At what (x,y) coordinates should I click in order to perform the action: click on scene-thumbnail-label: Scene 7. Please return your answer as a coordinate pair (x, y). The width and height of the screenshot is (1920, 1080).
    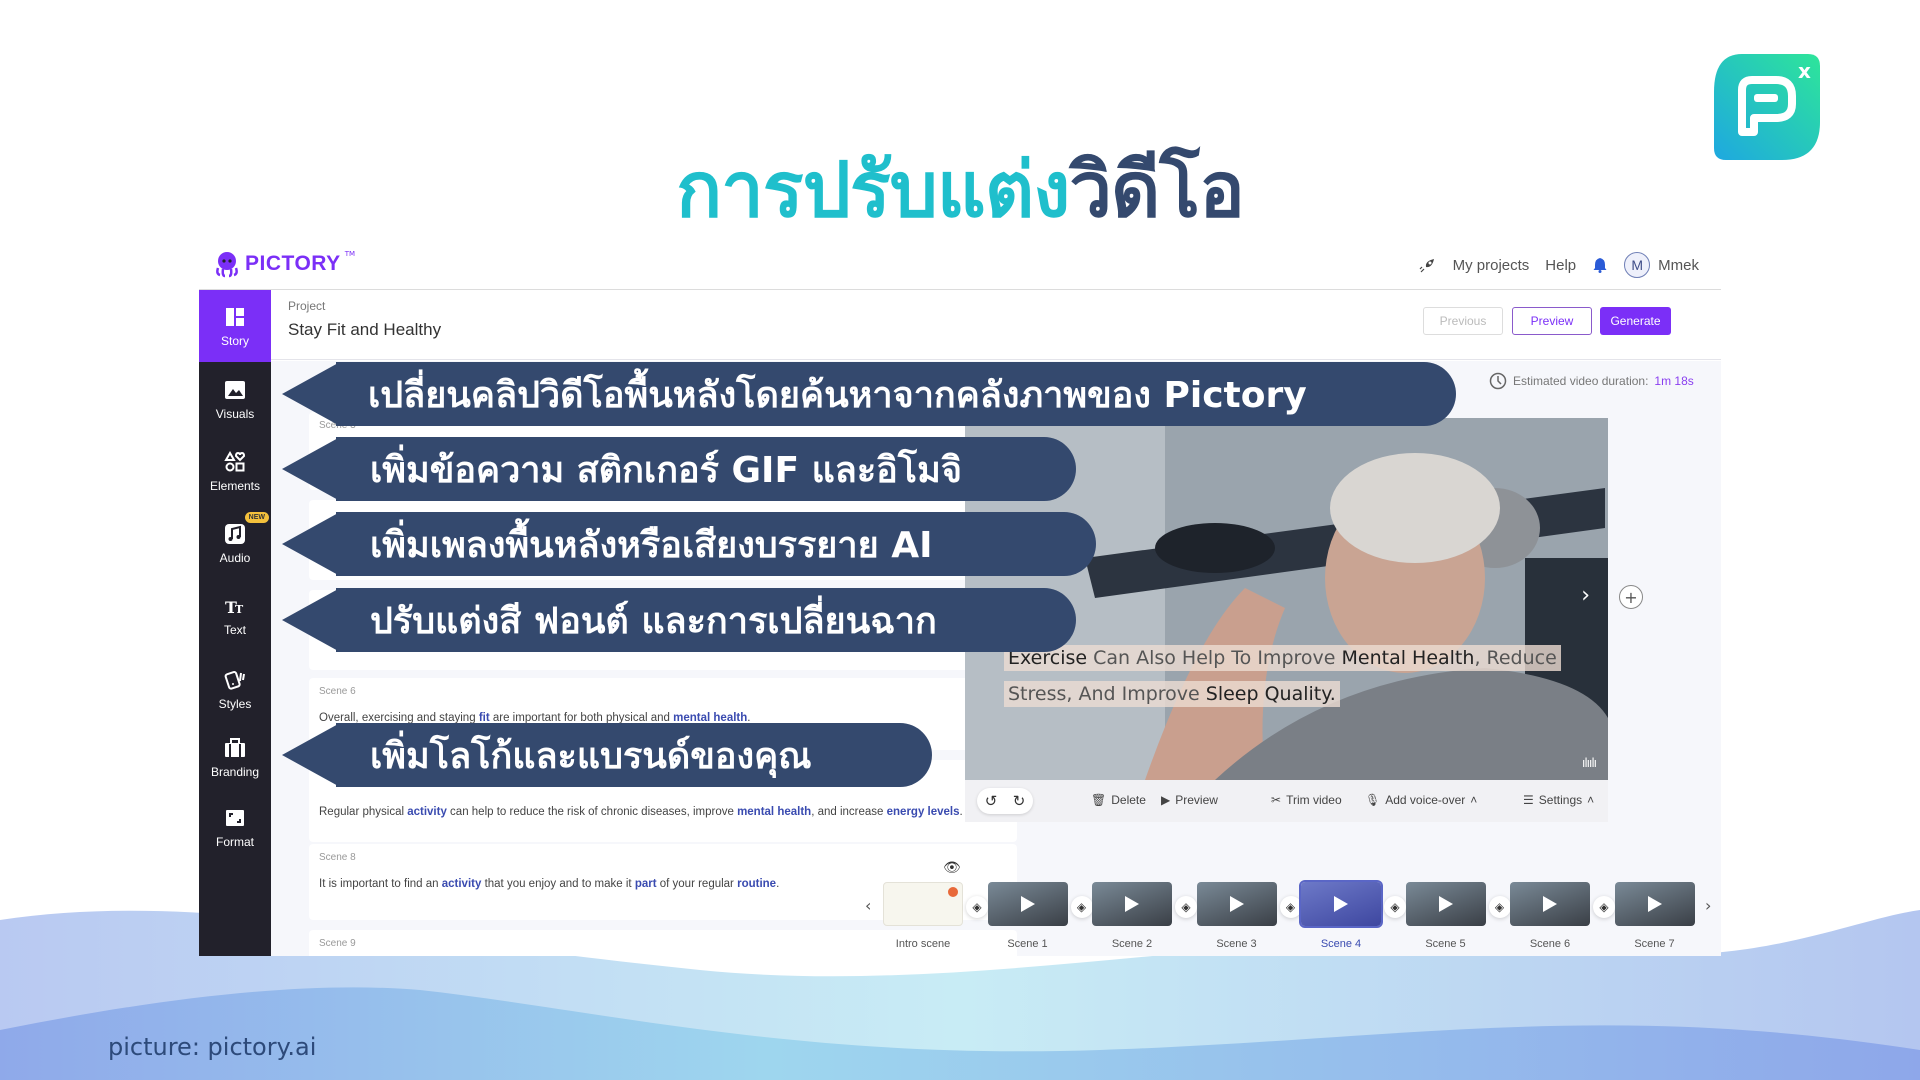
    Looking at the image, I should click on (1654, 944).